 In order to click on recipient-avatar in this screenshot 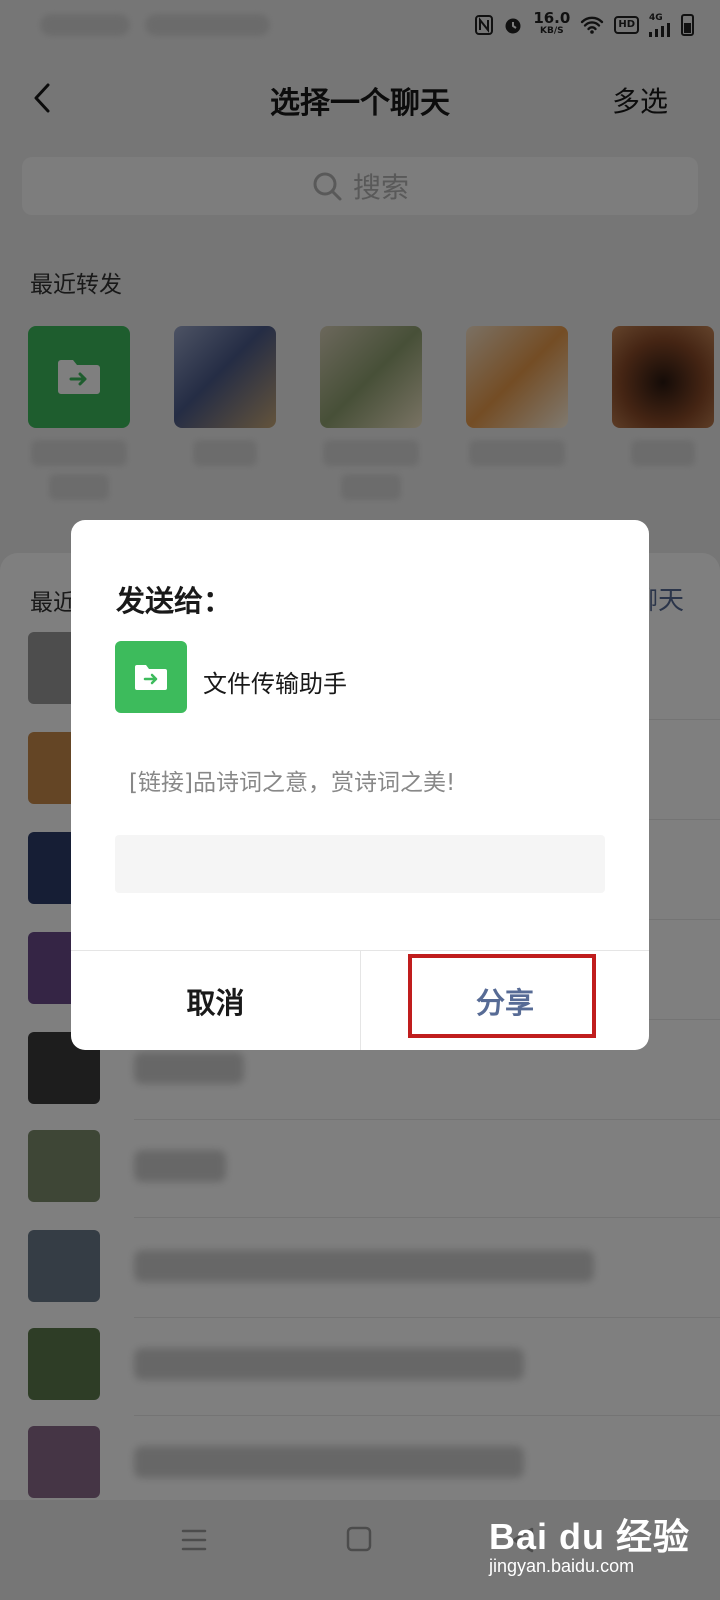, I will do `click(151, 677)`.